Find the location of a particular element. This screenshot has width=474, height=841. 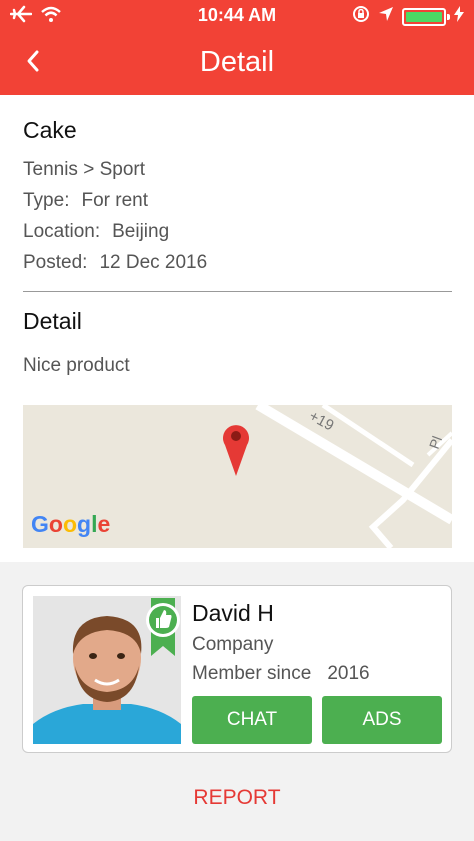

member-since: Member since 2016 is located at coordinates (281, 674).